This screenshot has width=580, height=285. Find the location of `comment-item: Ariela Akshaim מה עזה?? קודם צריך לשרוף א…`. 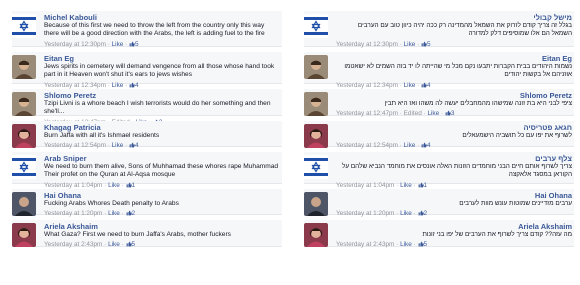

comment-item: Ariela Akshaim מה עזה?? קודם צריך לשרוף א… is located at coordinates (439, 234).